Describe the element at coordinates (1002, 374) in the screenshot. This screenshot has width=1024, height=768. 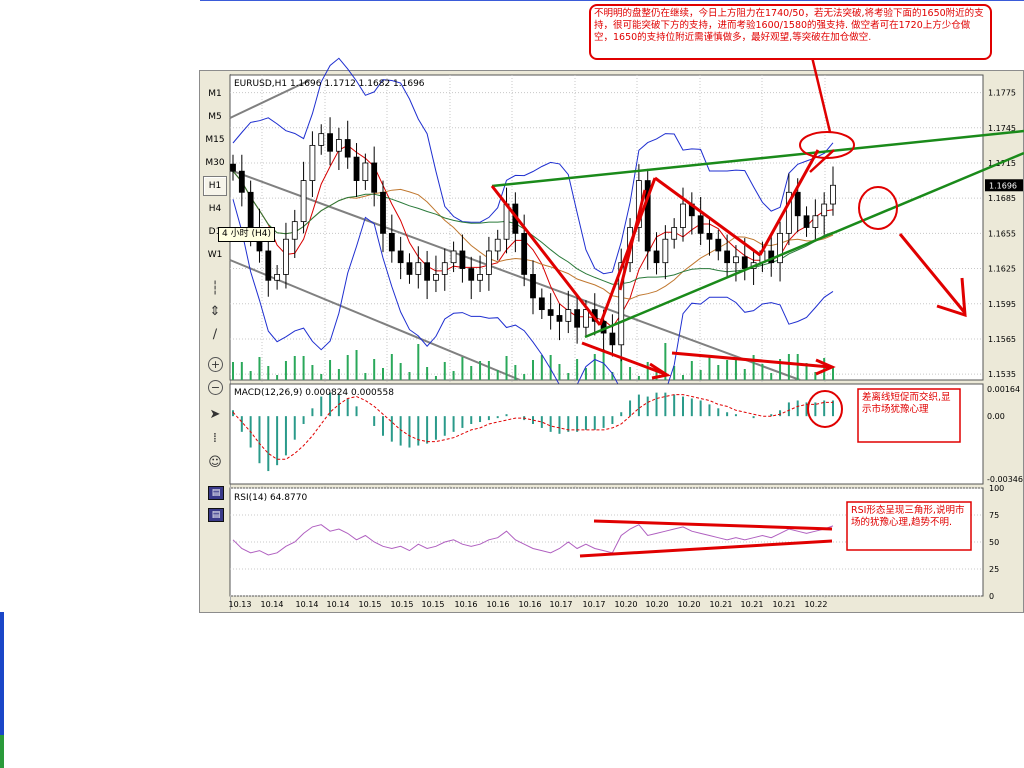
I see `price-tick-label: 1.1535` at that location.